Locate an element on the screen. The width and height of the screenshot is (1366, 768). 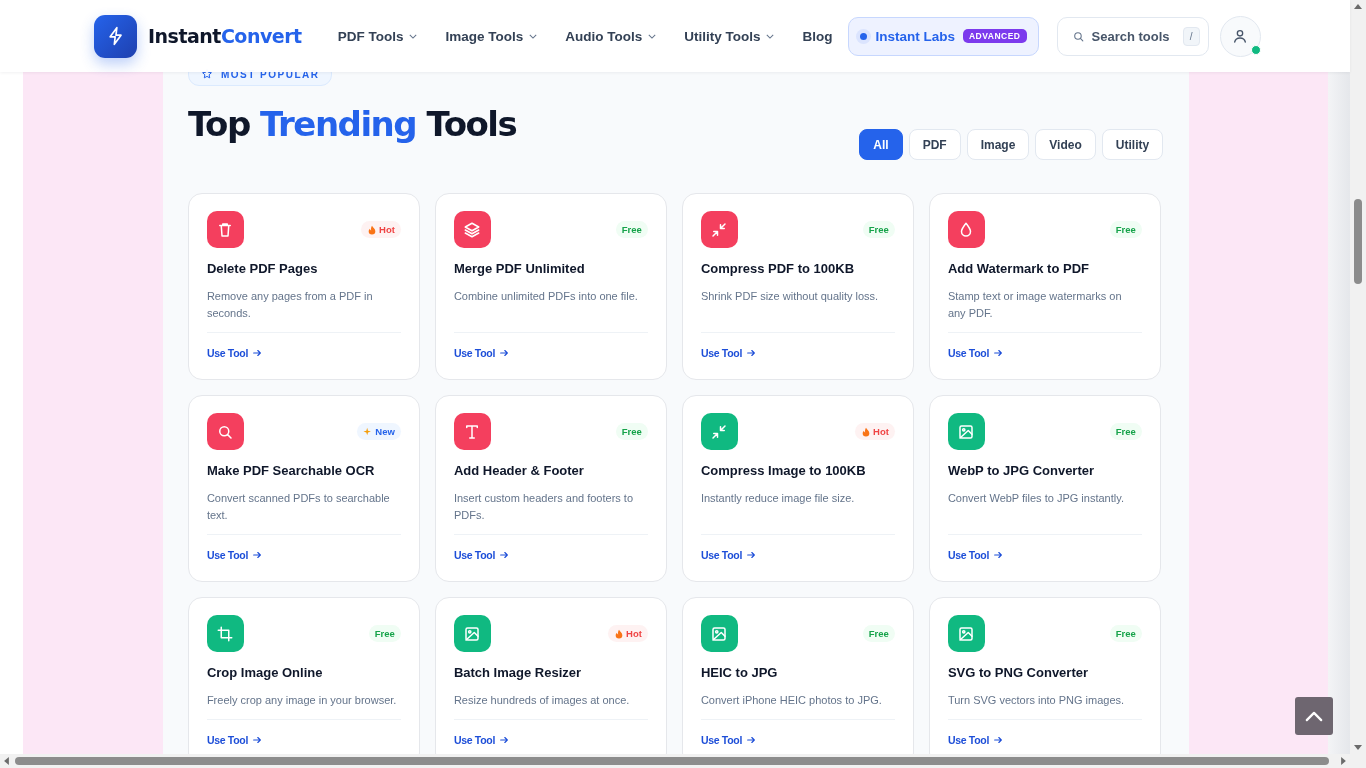
tool-title: Compress Image to 100KB is located at coordinates (783, 470).